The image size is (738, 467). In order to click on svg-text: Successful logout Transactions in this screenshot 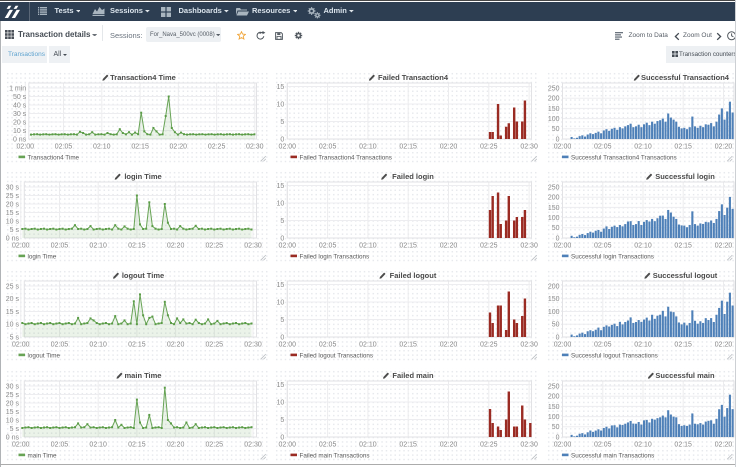, I will do `click(614, 356)`.